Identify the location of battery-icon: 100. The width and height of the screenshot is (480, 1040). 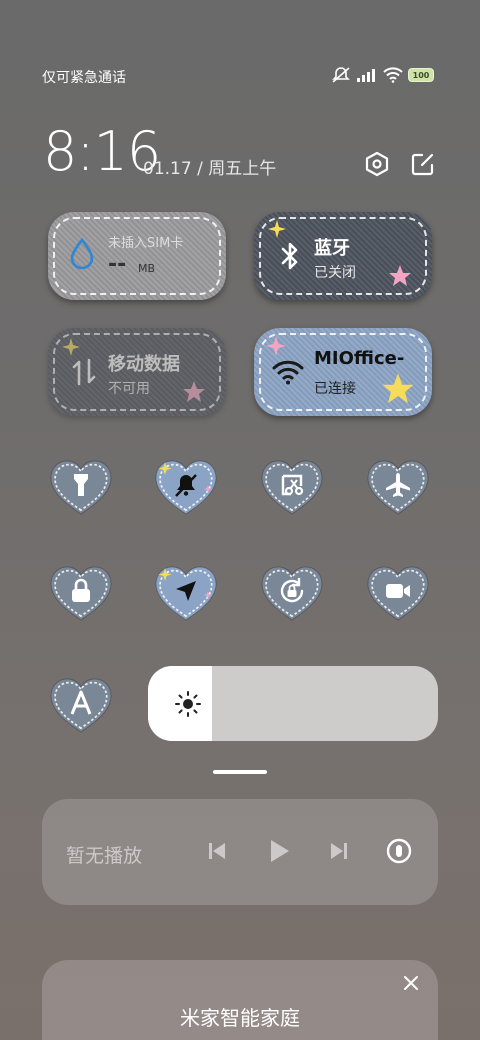
(421, 75).